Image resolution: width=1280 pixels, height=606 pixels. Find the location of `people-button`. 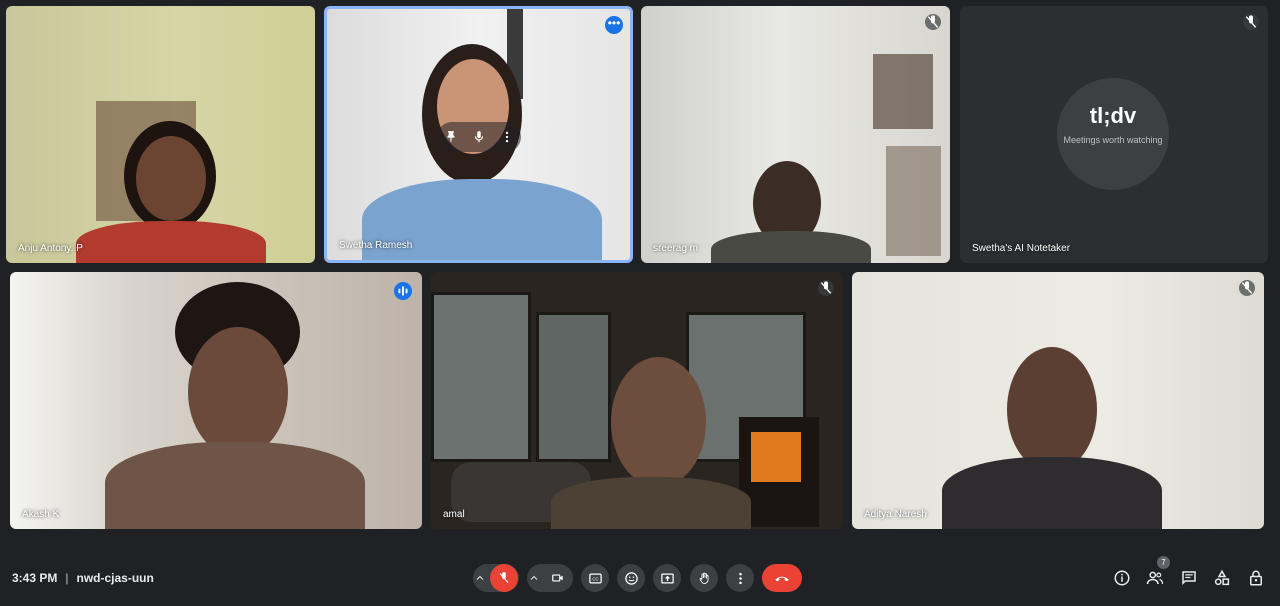

people-button is located at coordinates (1155, 578).